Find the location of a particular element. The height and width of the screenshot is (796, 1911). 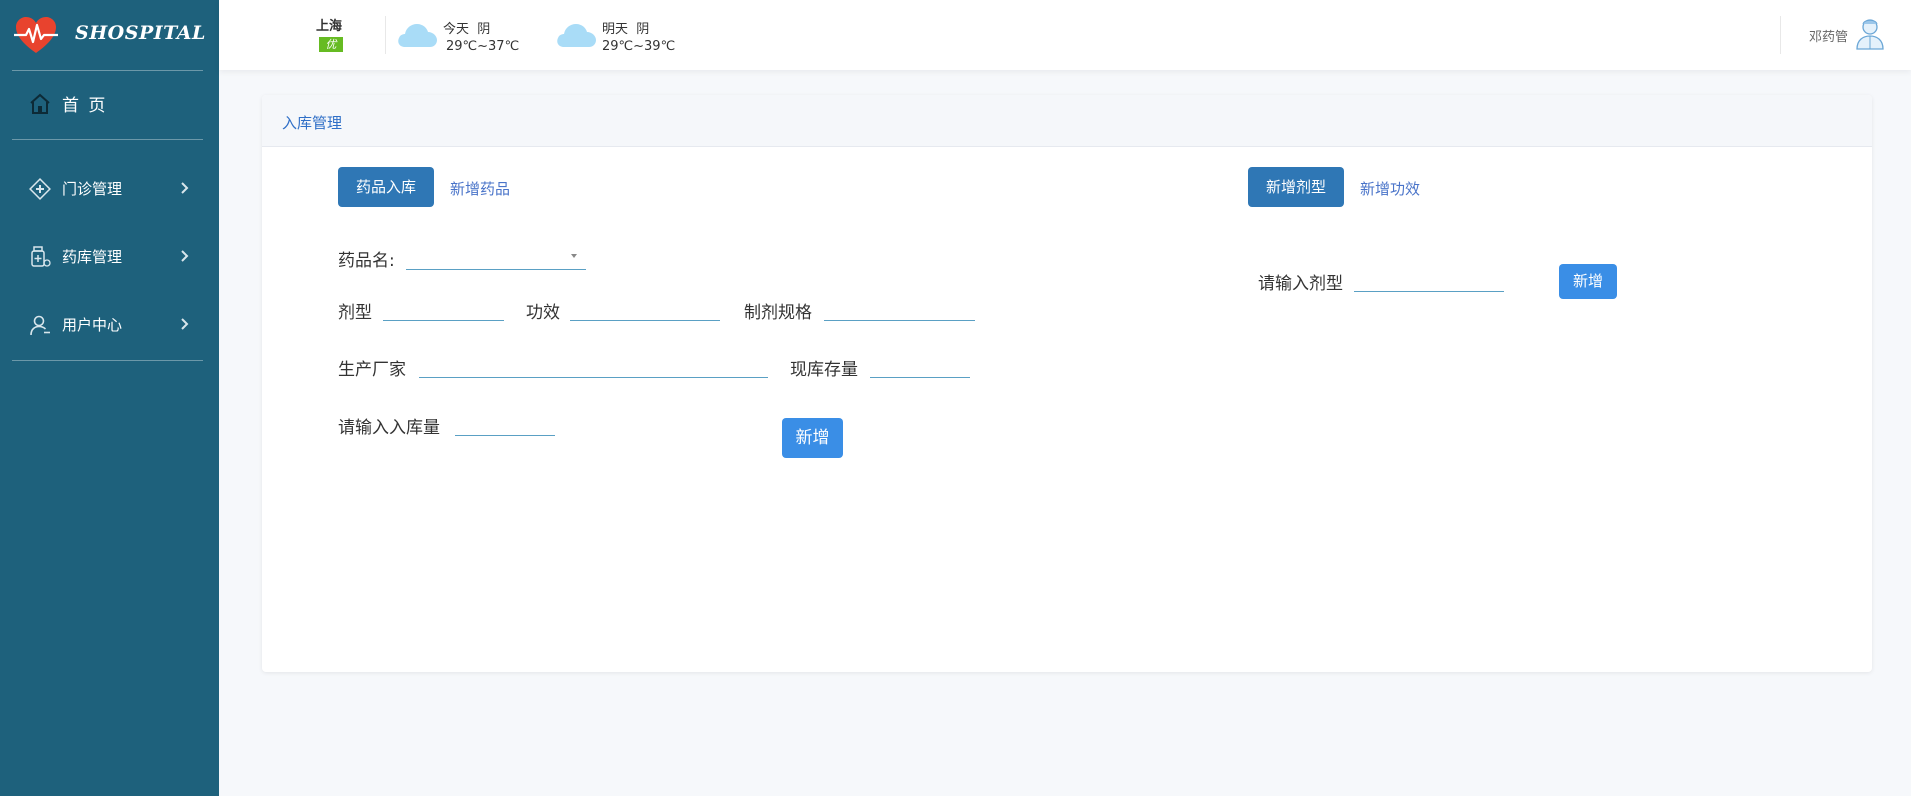

avatar is located at coordinates (1870, 33).